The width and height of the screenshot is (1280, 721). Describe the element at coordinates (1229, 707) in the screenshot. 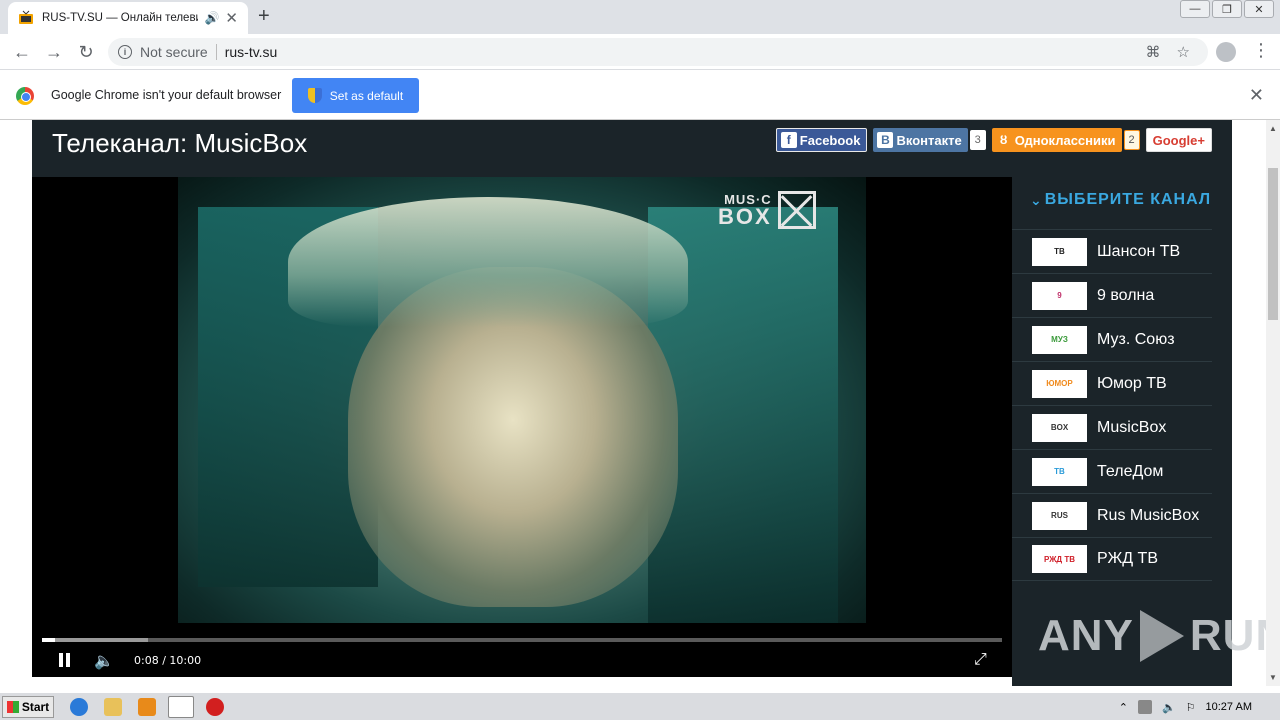

I see `clock: 10:27 AM` at that location.